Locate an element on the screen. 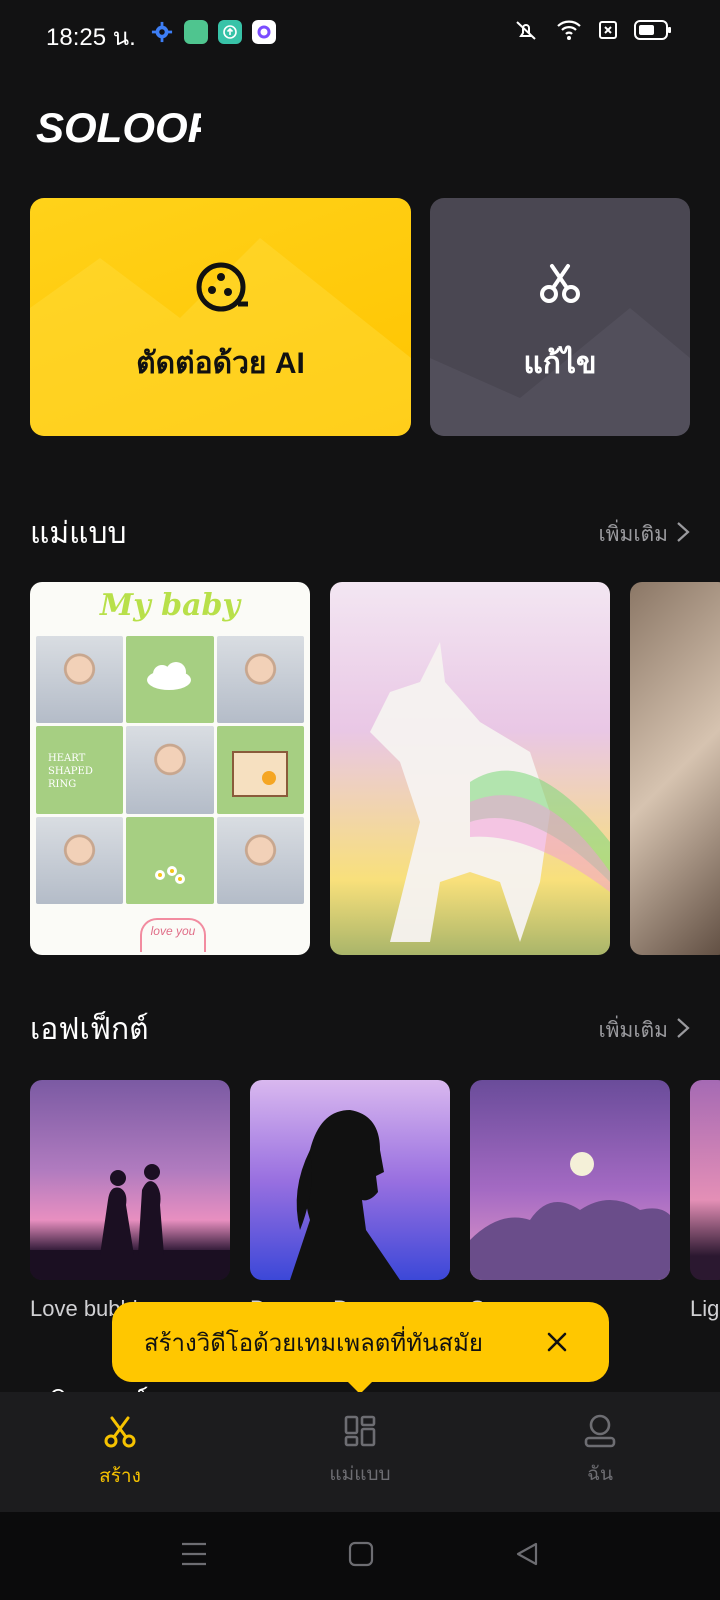 The width and height of the screenshot is (720, 1600). mute-icon is located at coordinates (526, 32).